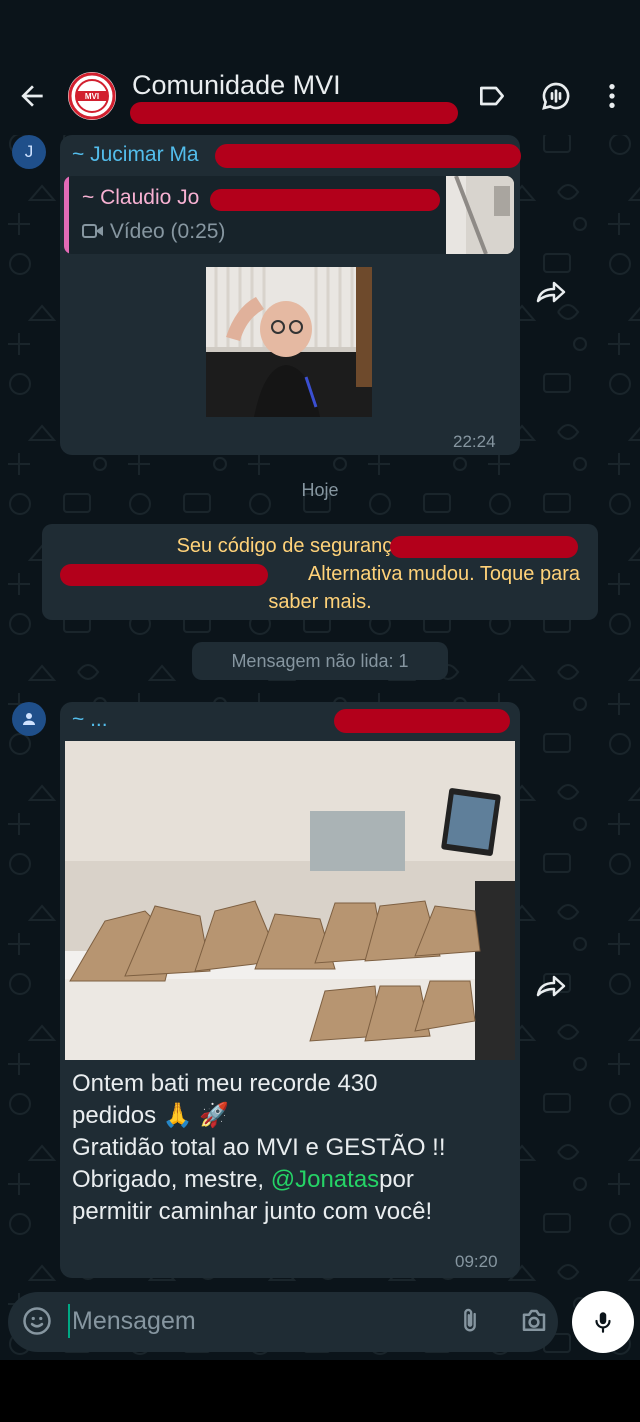 This screenshot has width=640, height=1422. I want to click on quoted-thumbnail, so click(480, 215).